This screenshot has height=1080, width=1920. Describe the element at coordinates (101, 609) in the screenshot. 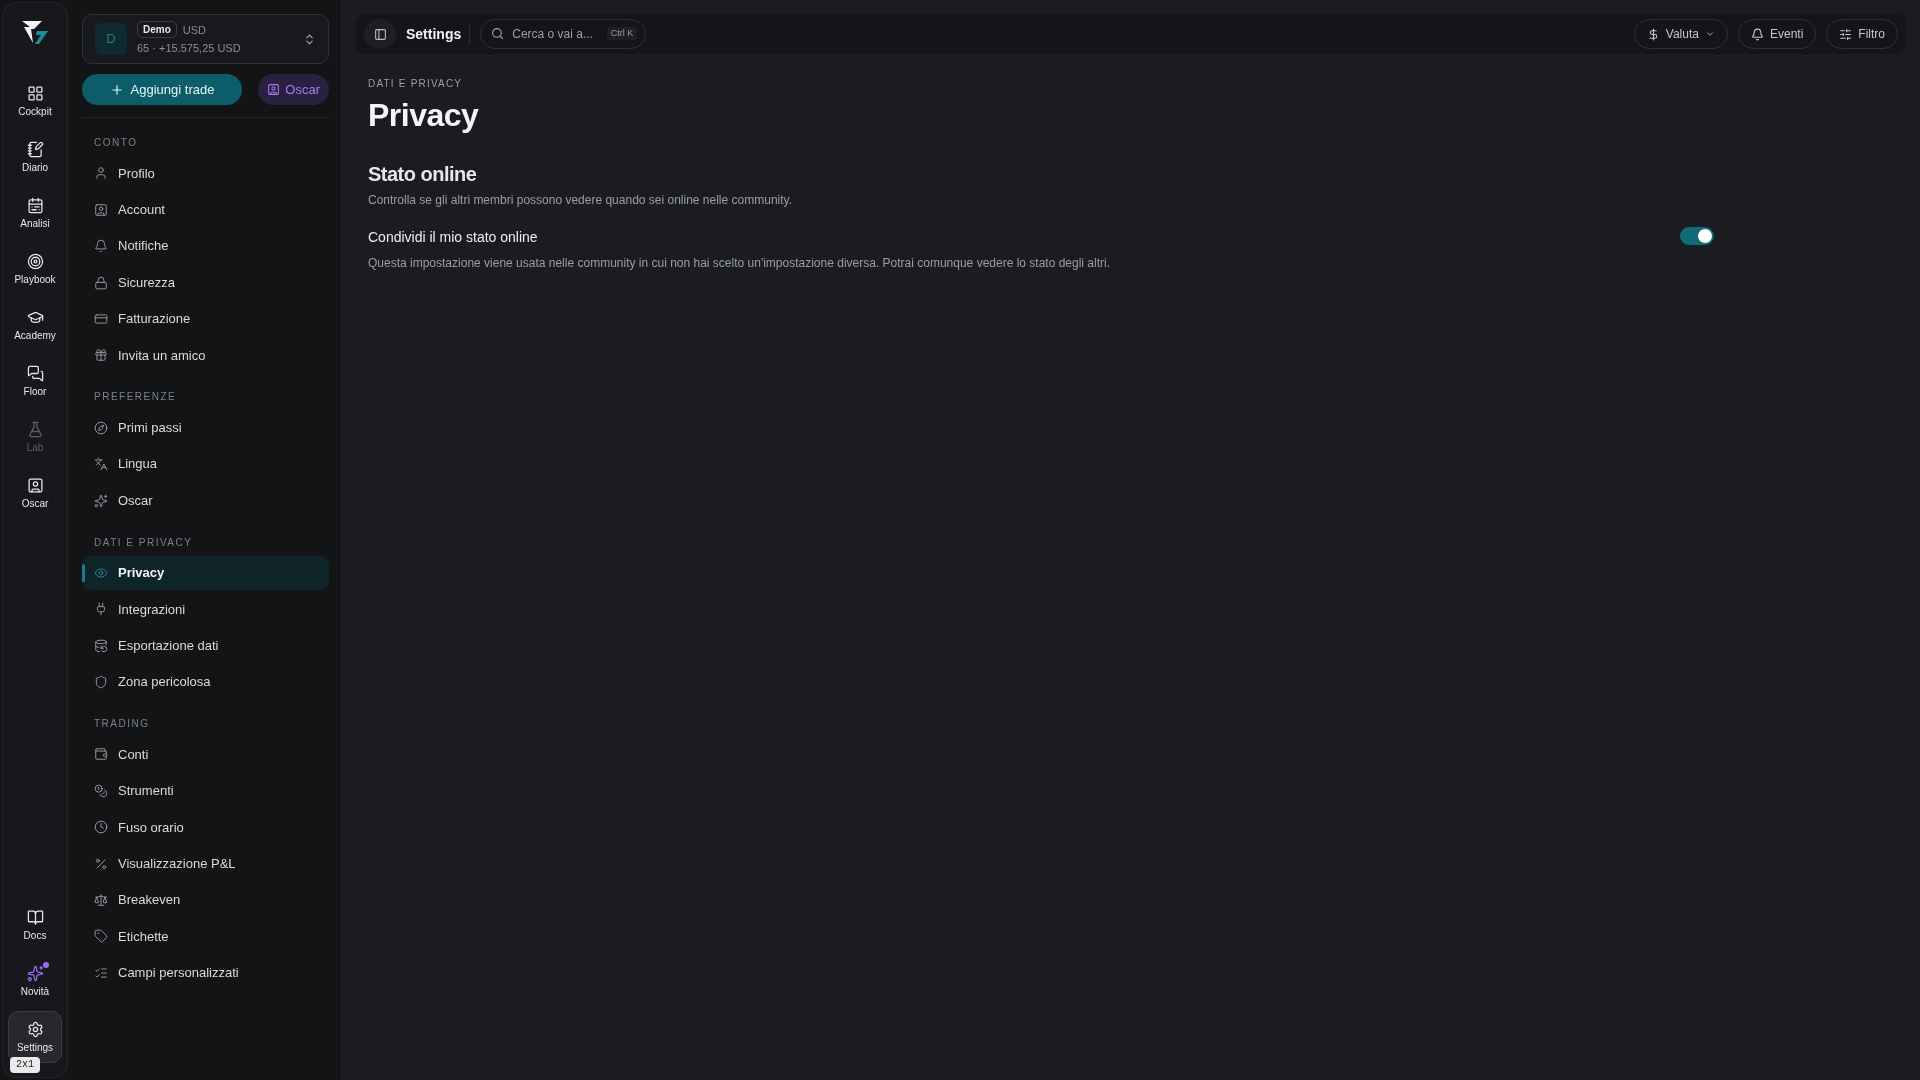

I see `plug-icon` at that location.